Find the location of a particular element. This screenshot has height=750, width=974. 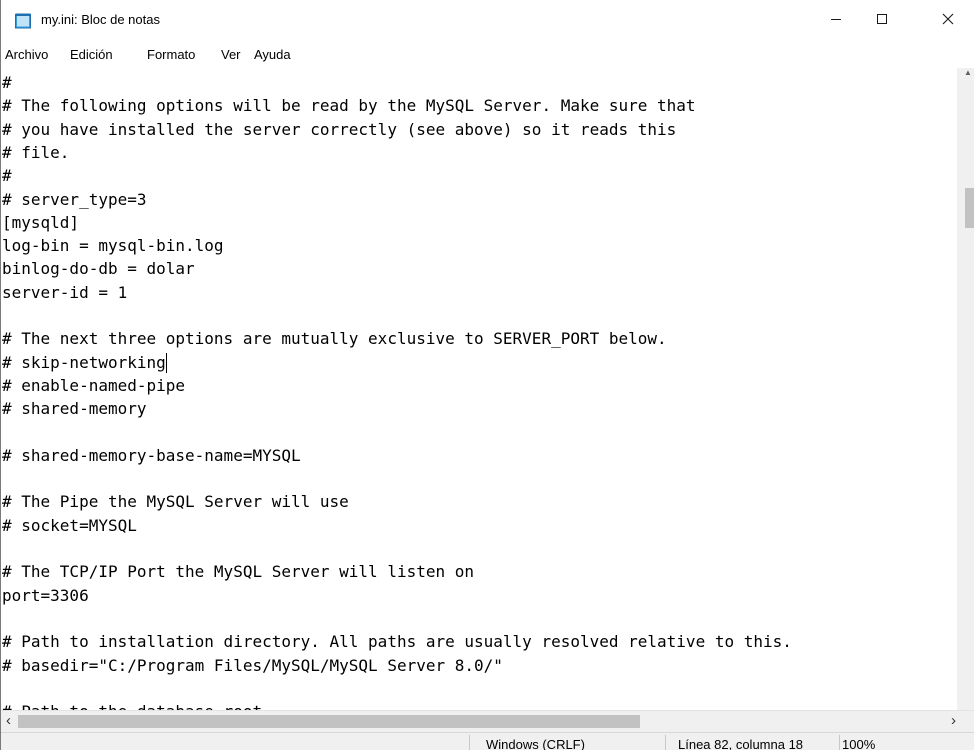

vertical-scrollbar: ▲ is located at coordinates (965, 389).